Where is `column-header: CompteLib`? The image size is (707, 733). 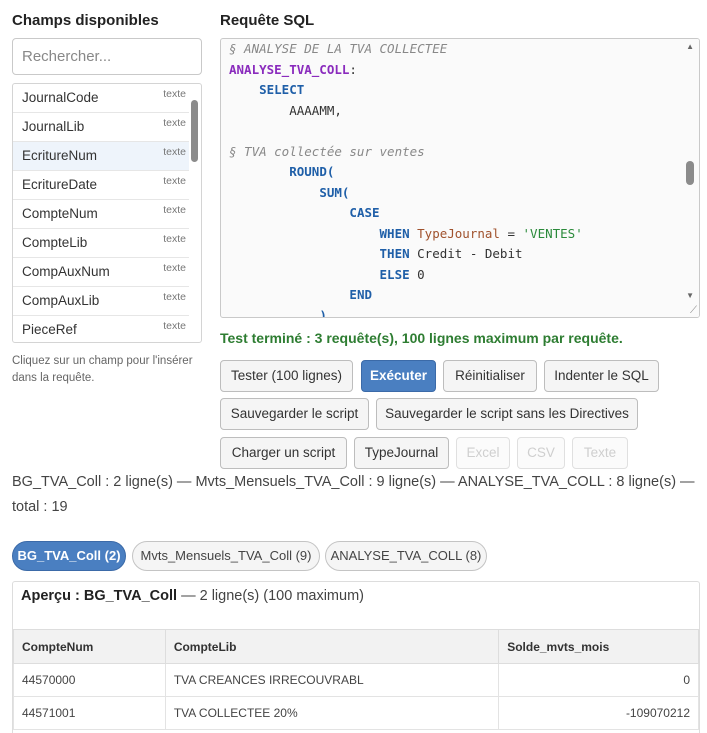
column-header: CompteLib is located at coordinates (332, 646).